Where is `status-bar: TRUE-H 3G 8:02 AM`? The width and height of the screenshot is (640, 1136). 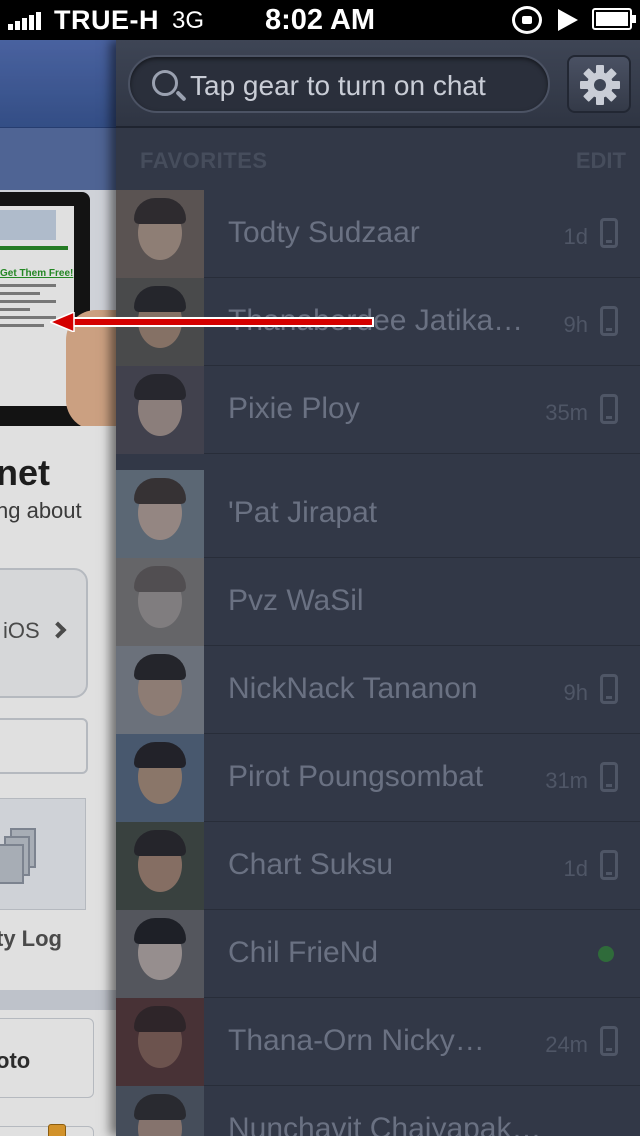 status-bar: TRUE-H 3G 8:02 AM is located at coordinates (320, 20).